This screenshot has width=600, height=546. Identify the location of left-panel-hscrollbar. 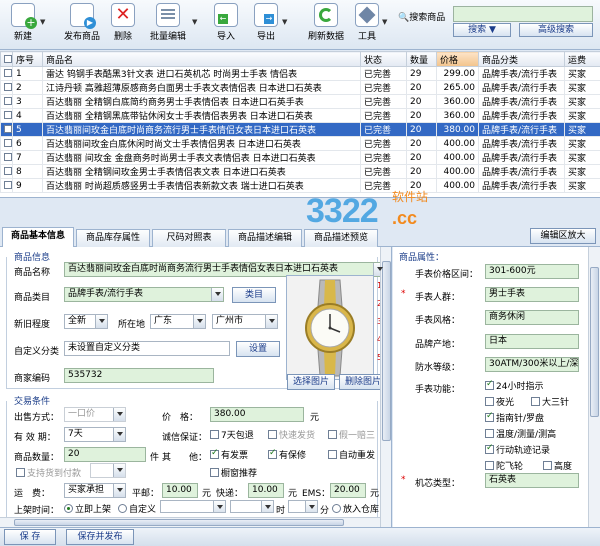
(190, 522).